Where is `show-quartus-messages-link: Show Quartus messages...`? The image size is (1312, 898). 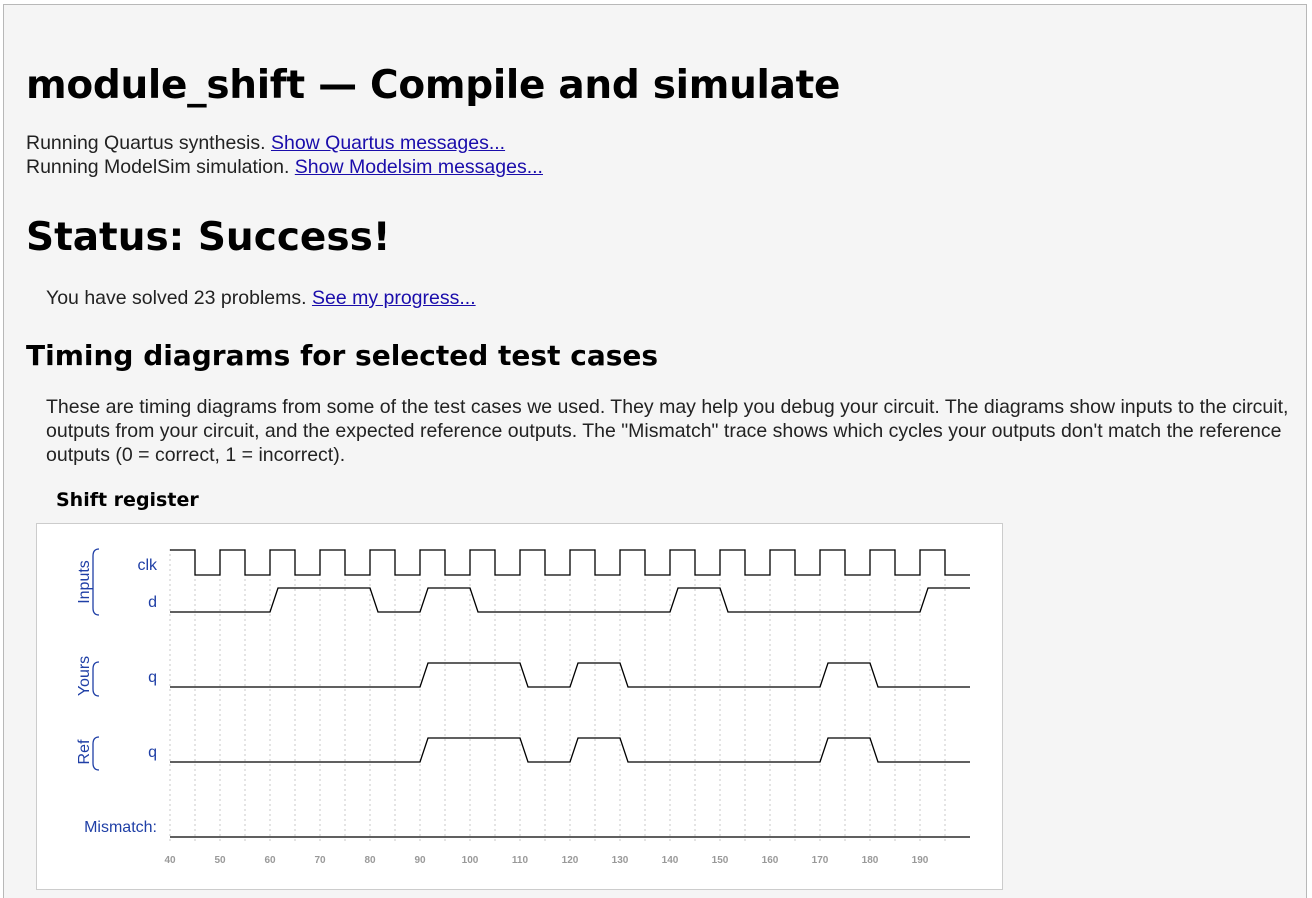
show-quartus-messages-link: Show Quartus messages... is located at coordinates (388, 143).